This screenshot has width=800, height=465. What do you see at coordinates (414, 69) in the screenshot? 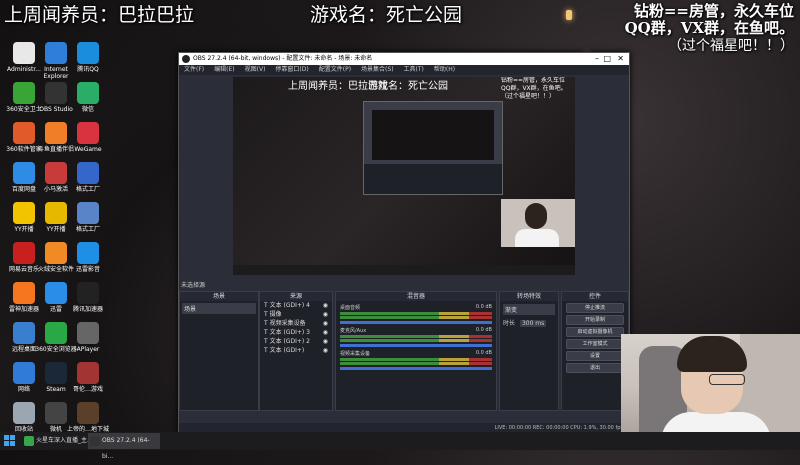
I see `obs-menu-item: 工具(T)` at bounding box center [414, 69].